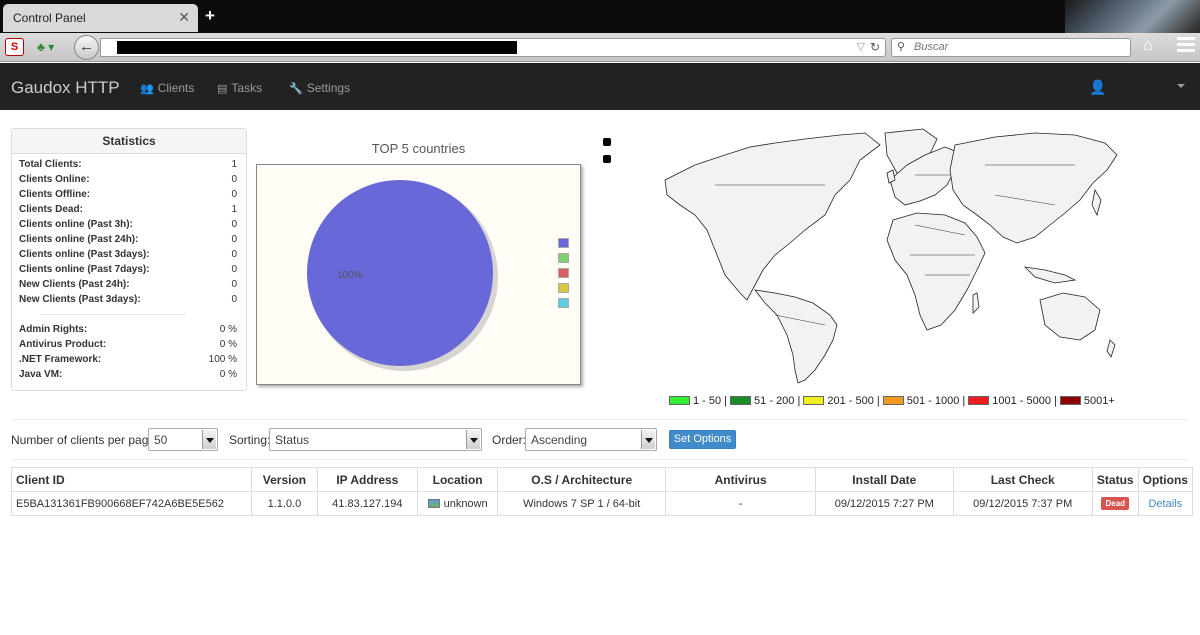 This screenshot has width=1200, height=635. Describe the element at coordinates (1165, 504) in the screenshot. I see `details-link: Details` at that location.